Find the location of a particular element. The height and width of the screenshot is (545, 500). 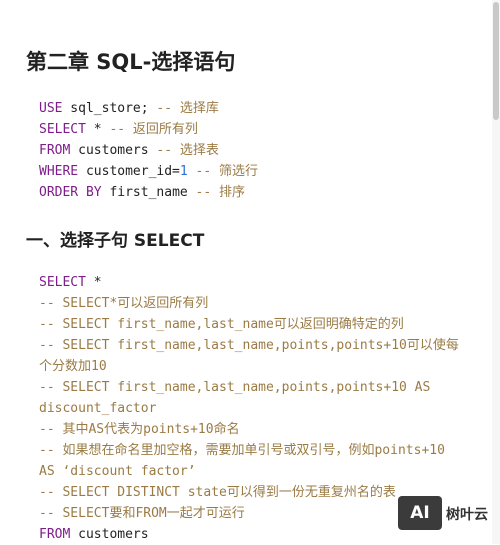

code-line: WHERE customer_id=1 -- 筛选行 is located at coordinates (149, 171).